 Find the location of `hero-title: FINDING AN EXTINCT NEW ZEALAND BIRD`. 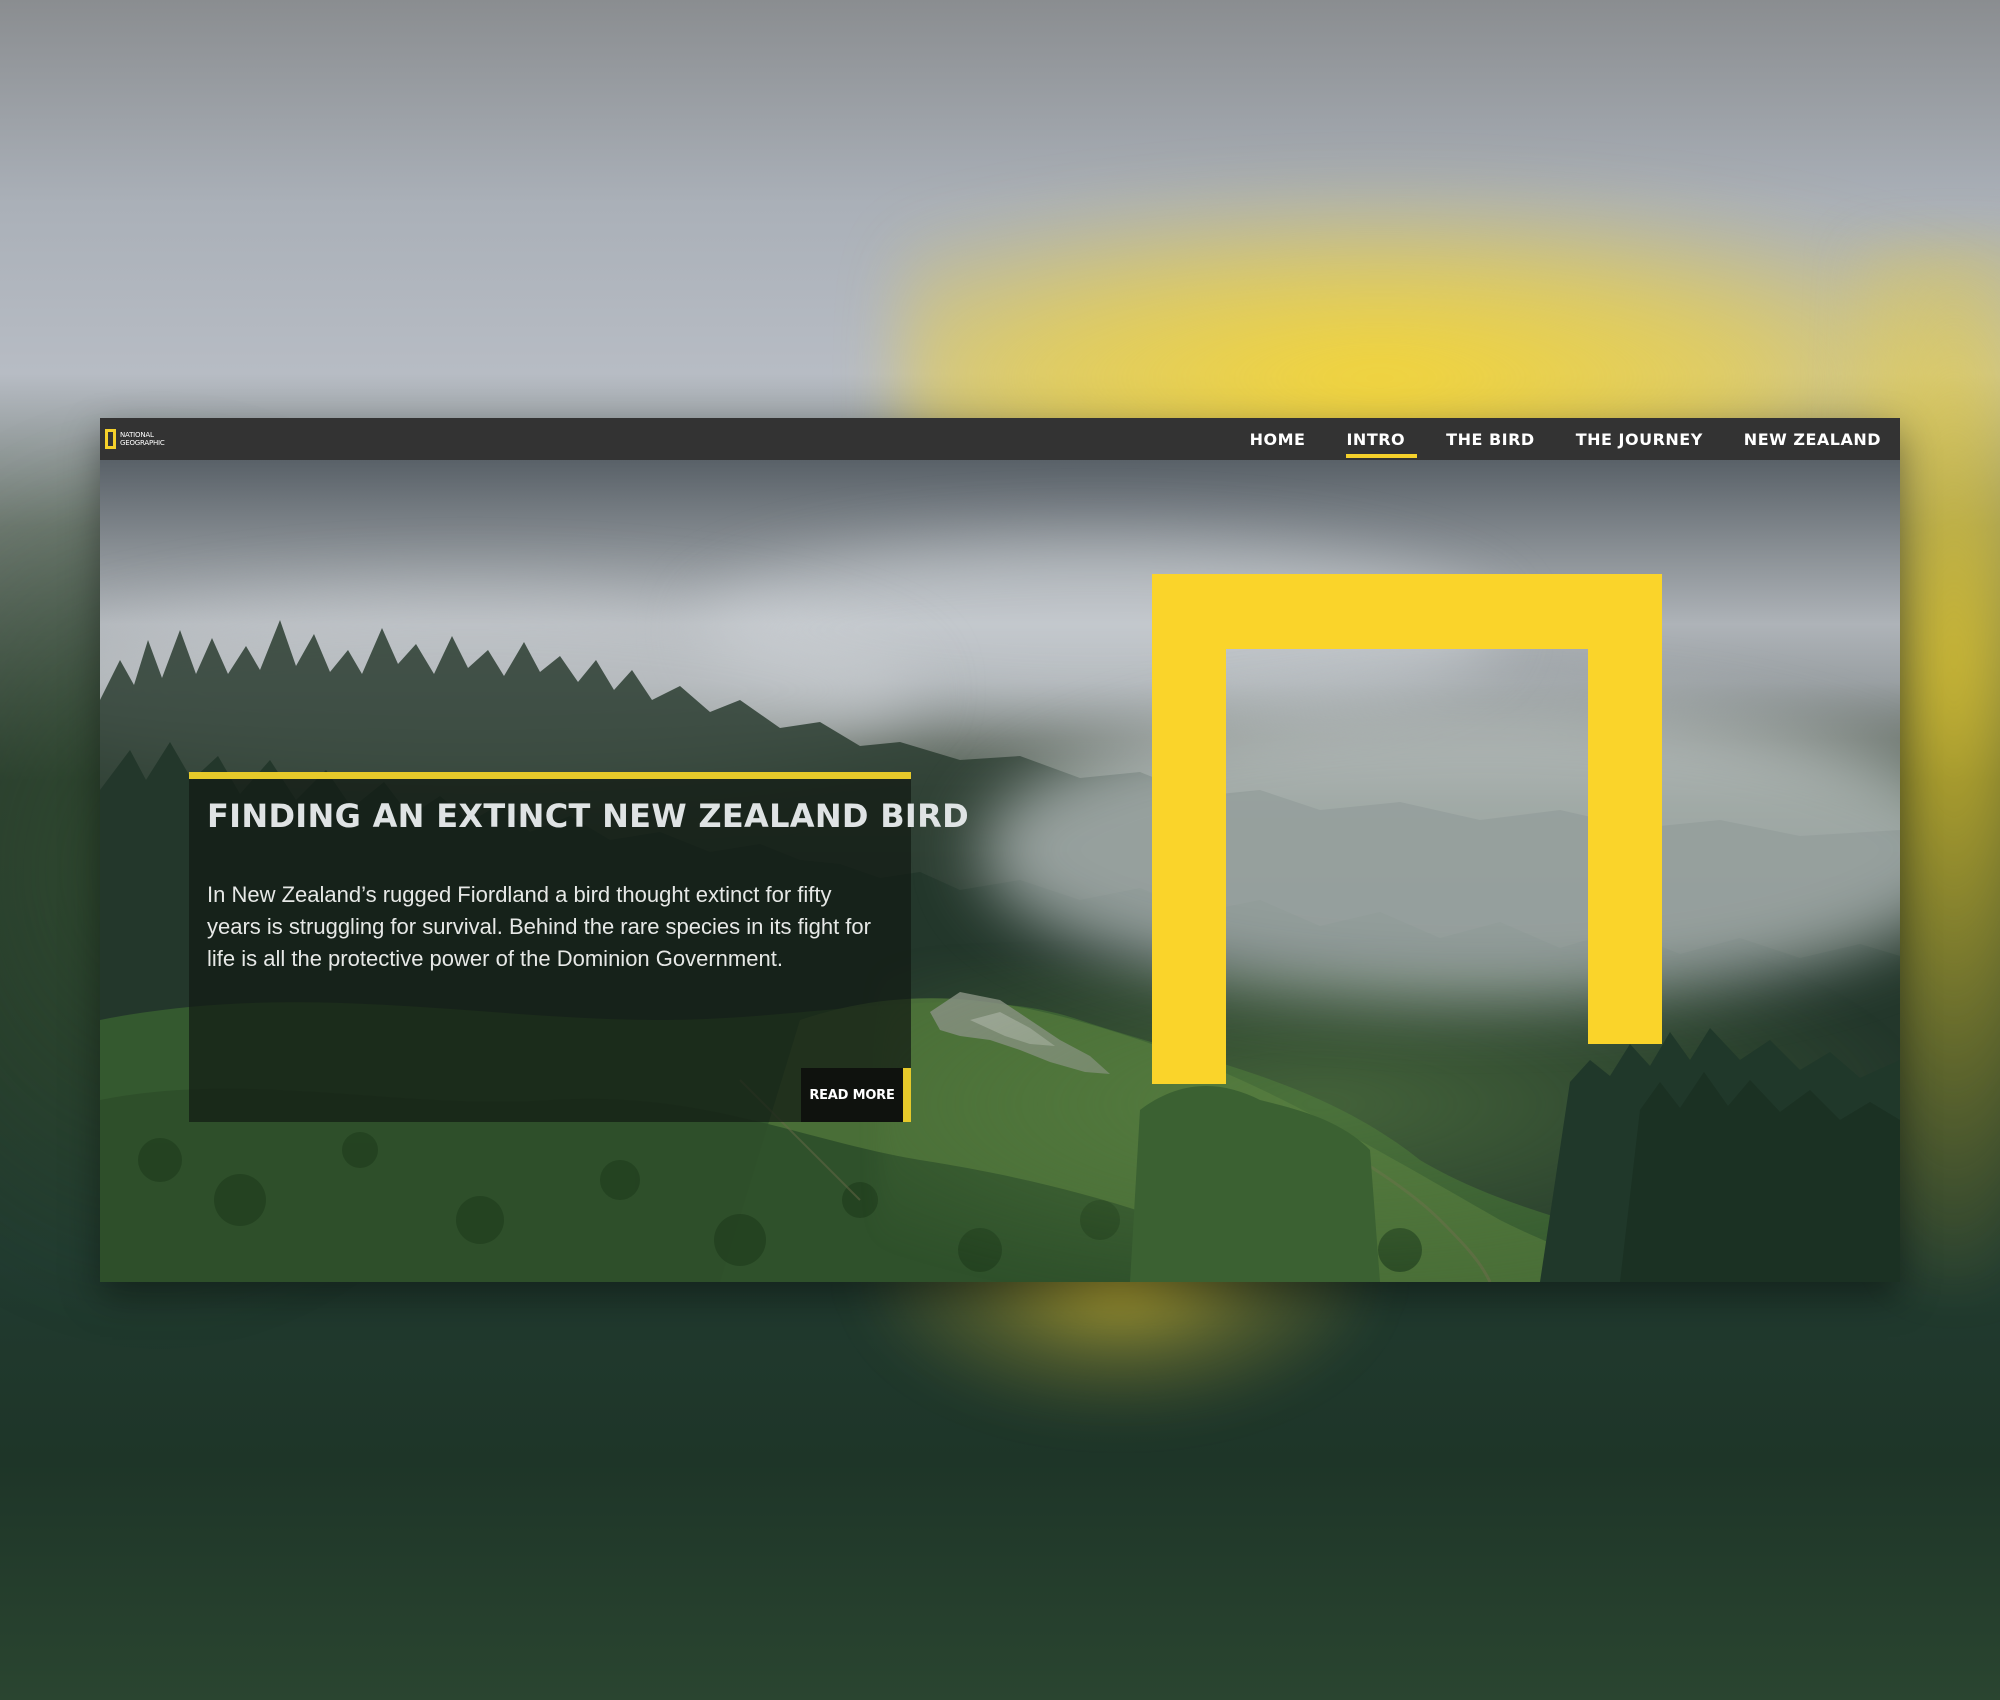

hero-title: FINDING AN EXTINCT NEW ZEALAND BIRD is located at coordinates (588, 816).